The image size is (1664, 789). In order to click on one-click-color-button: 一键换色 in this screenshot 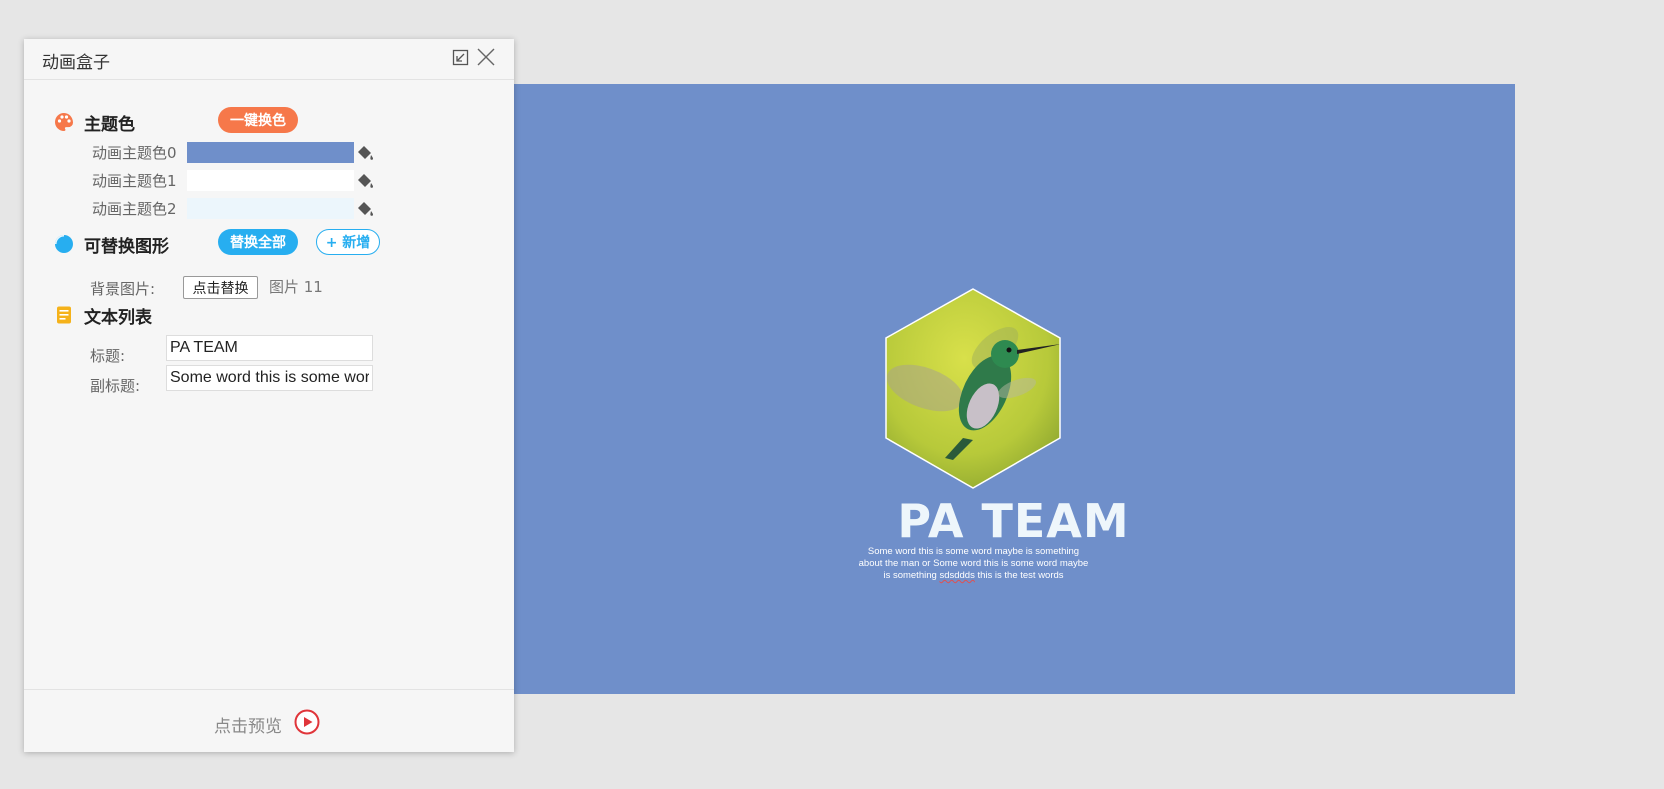, I will do `click(258, 120)`.